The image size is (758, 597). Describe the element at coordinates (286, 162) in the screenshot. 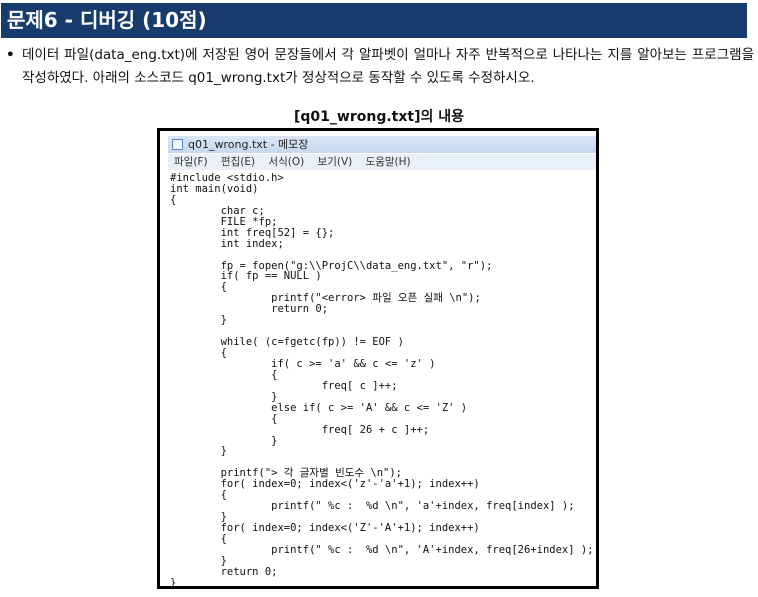

I see `menu-format: 서식(O)` at that location.